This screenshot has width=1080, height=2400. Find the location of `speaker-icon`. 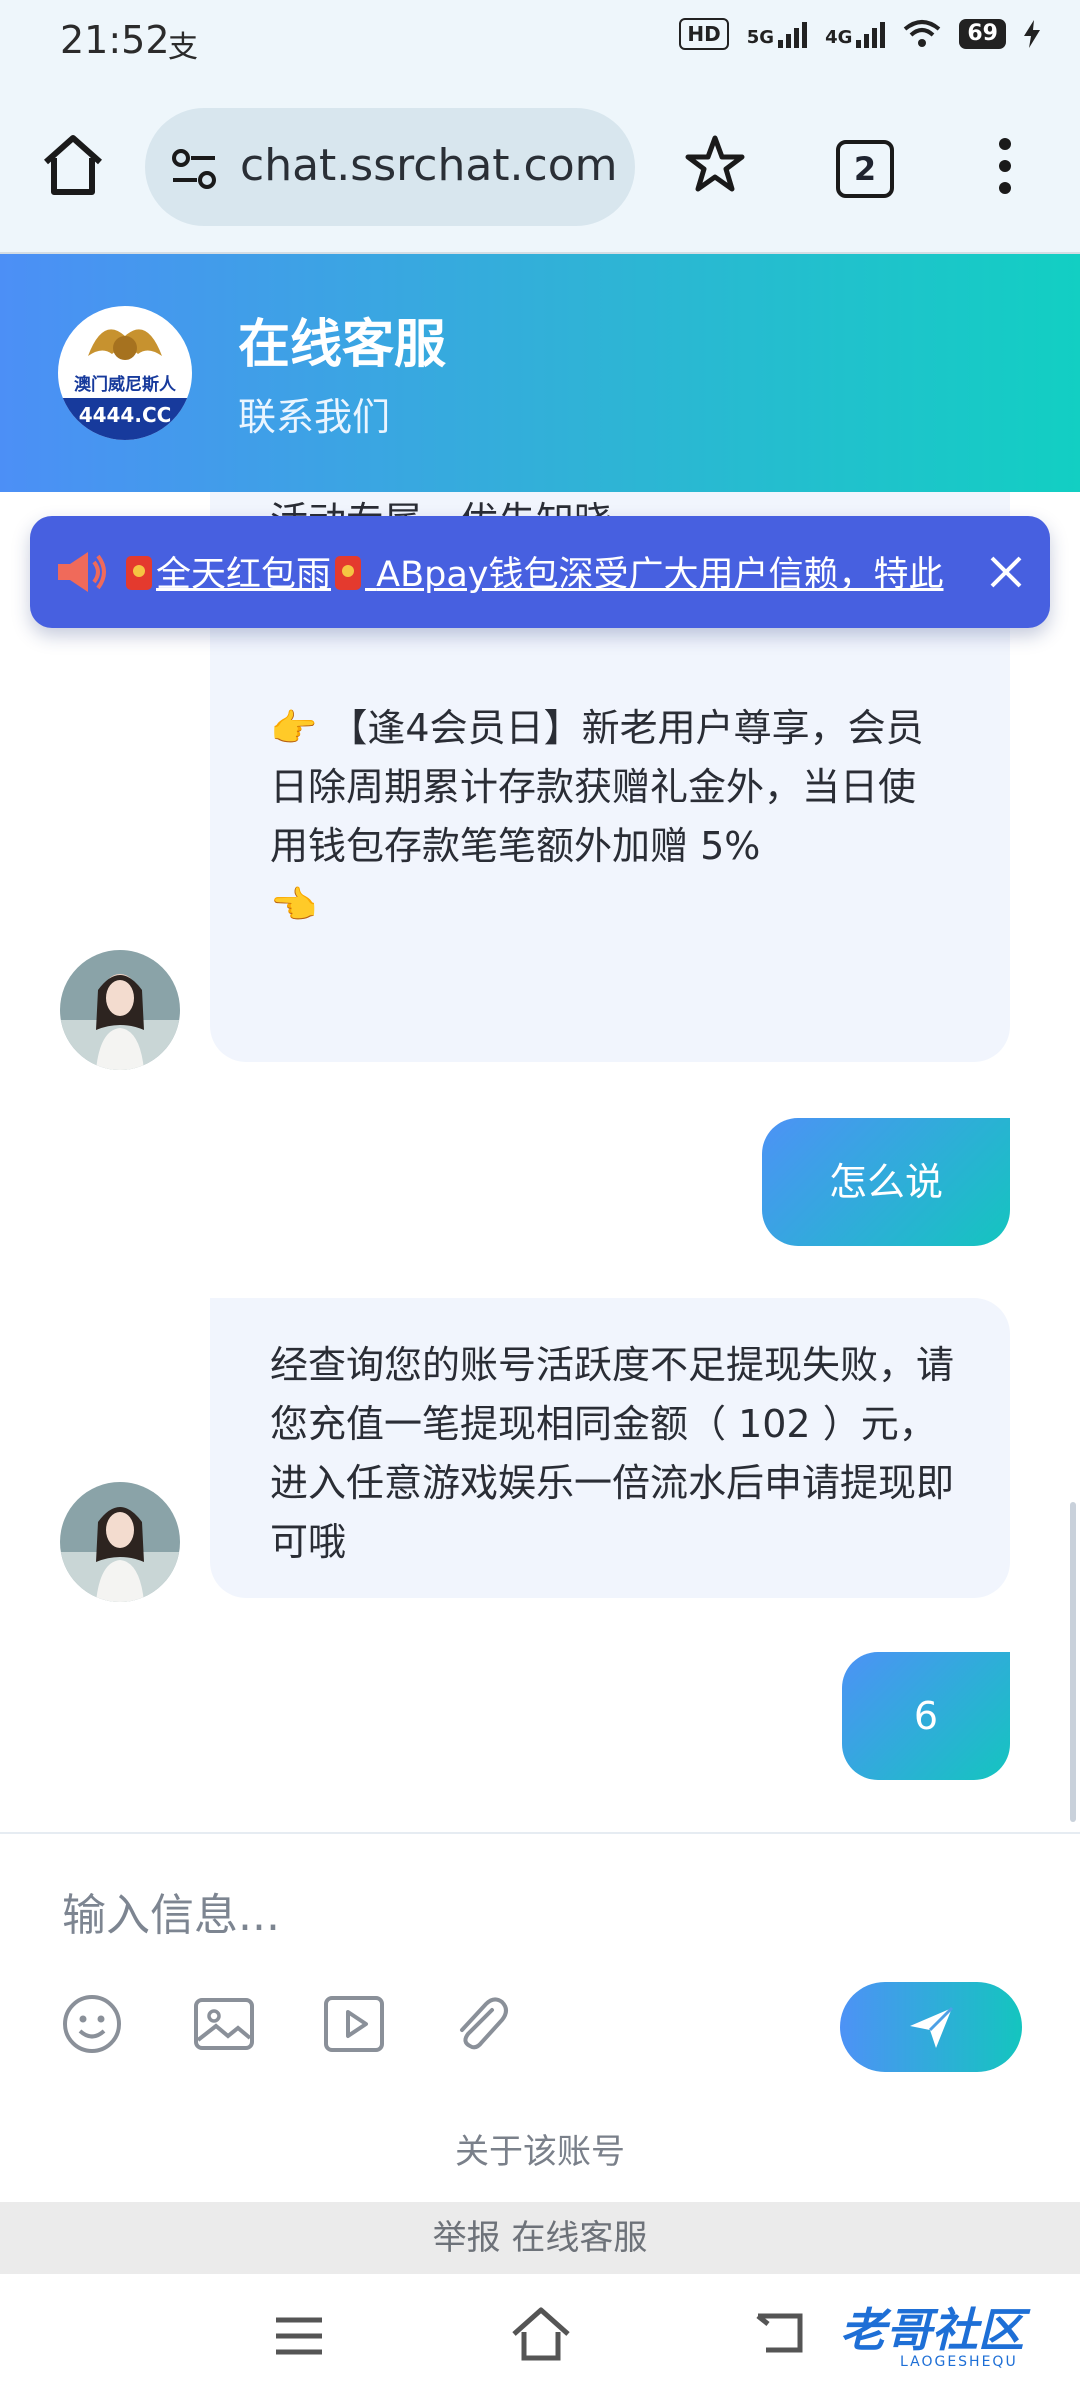

speaker-icon is located at coordinates (82, 572).